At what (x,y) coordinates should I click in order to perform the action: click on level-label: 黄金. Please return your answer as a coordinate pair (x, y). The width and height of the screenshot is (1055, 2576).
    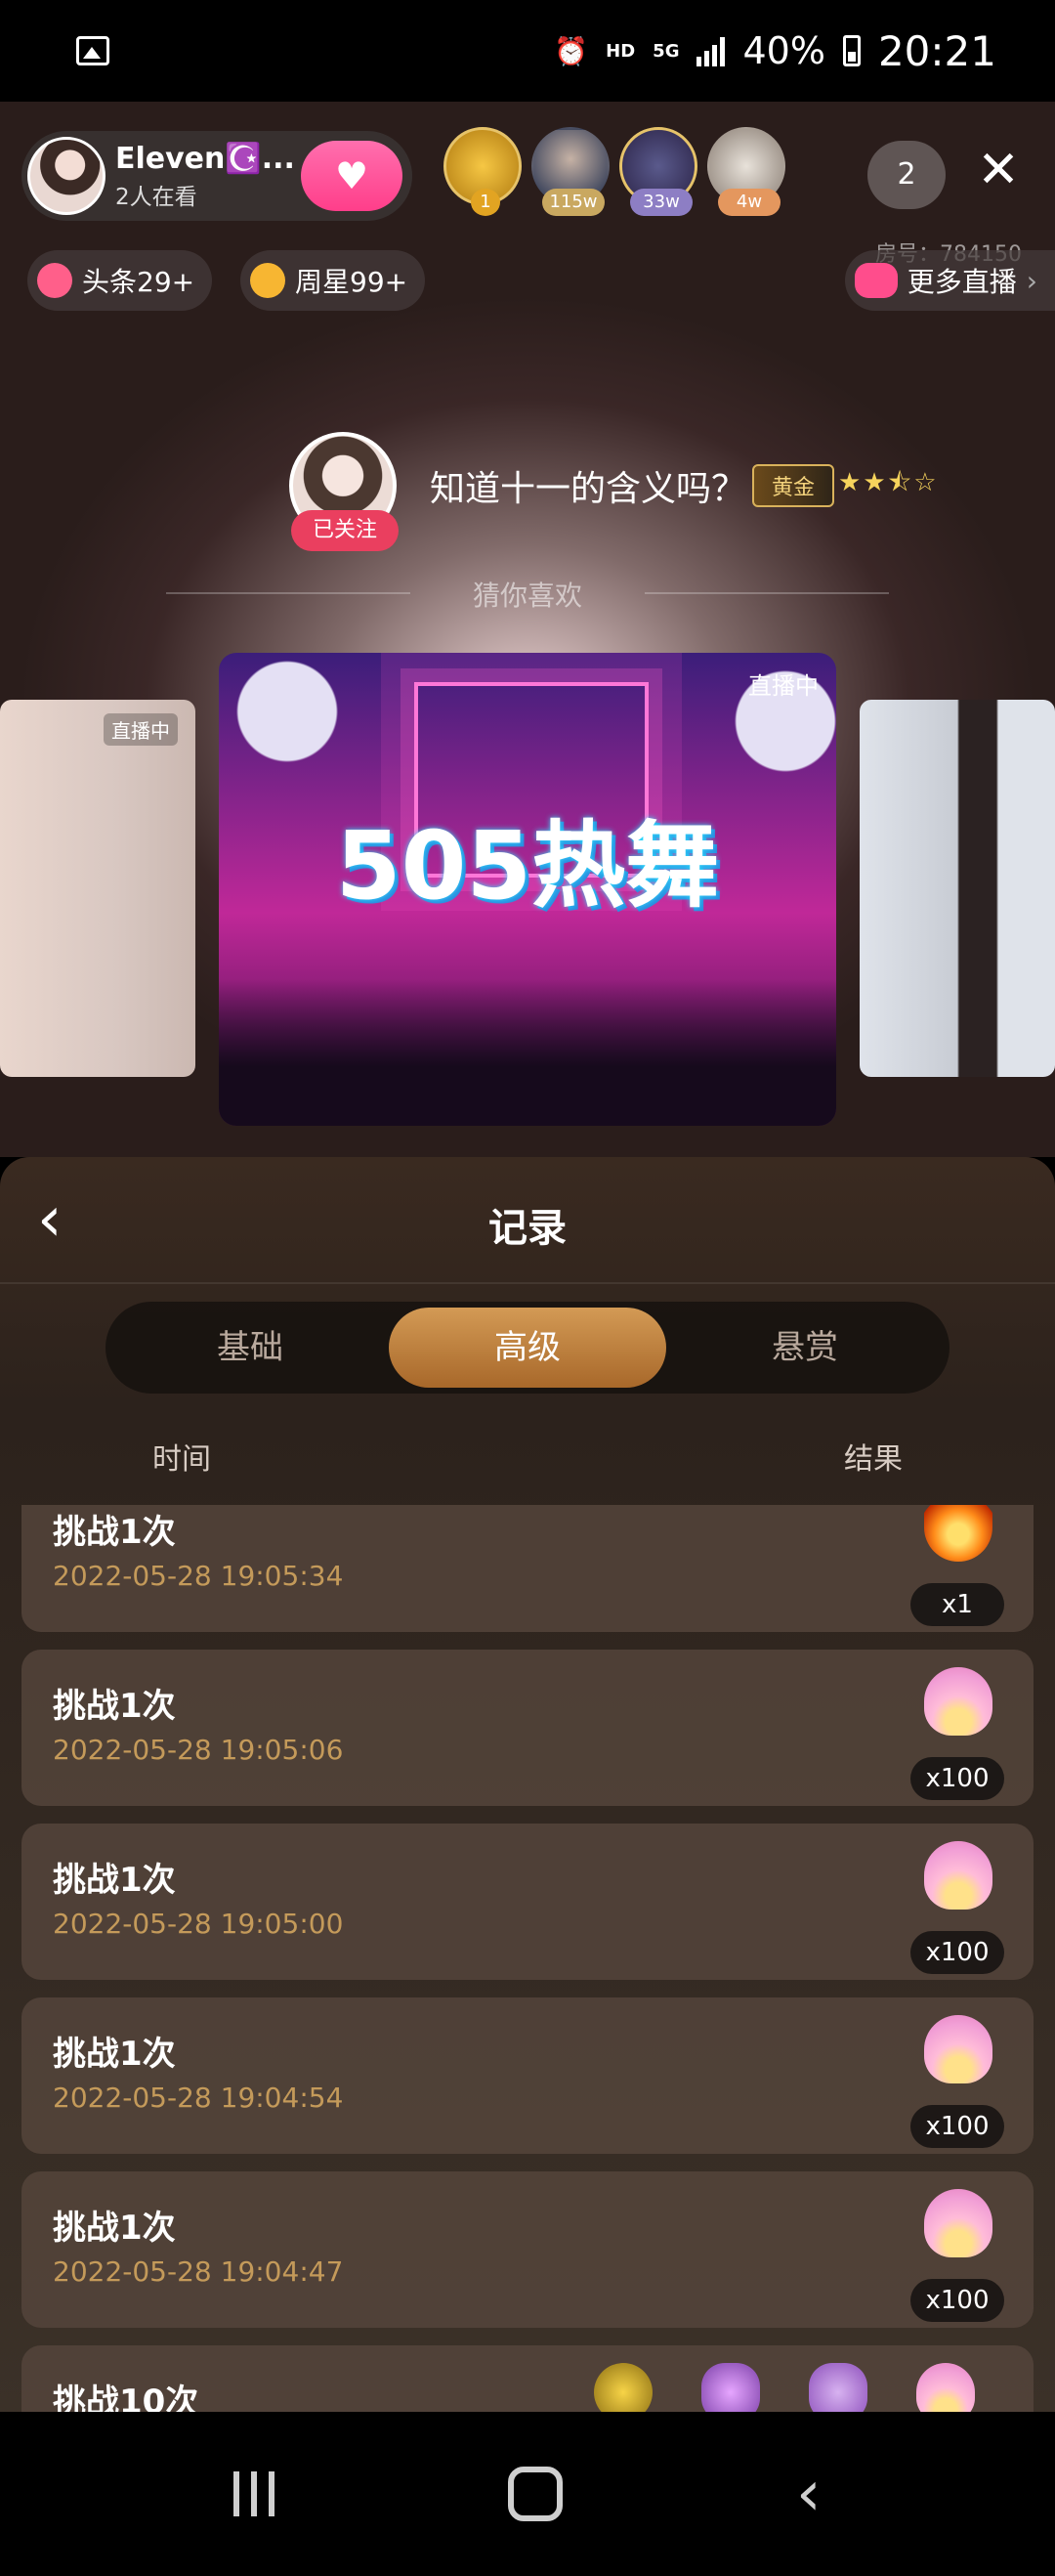
    Looking at the image, I should click on (793, 486).